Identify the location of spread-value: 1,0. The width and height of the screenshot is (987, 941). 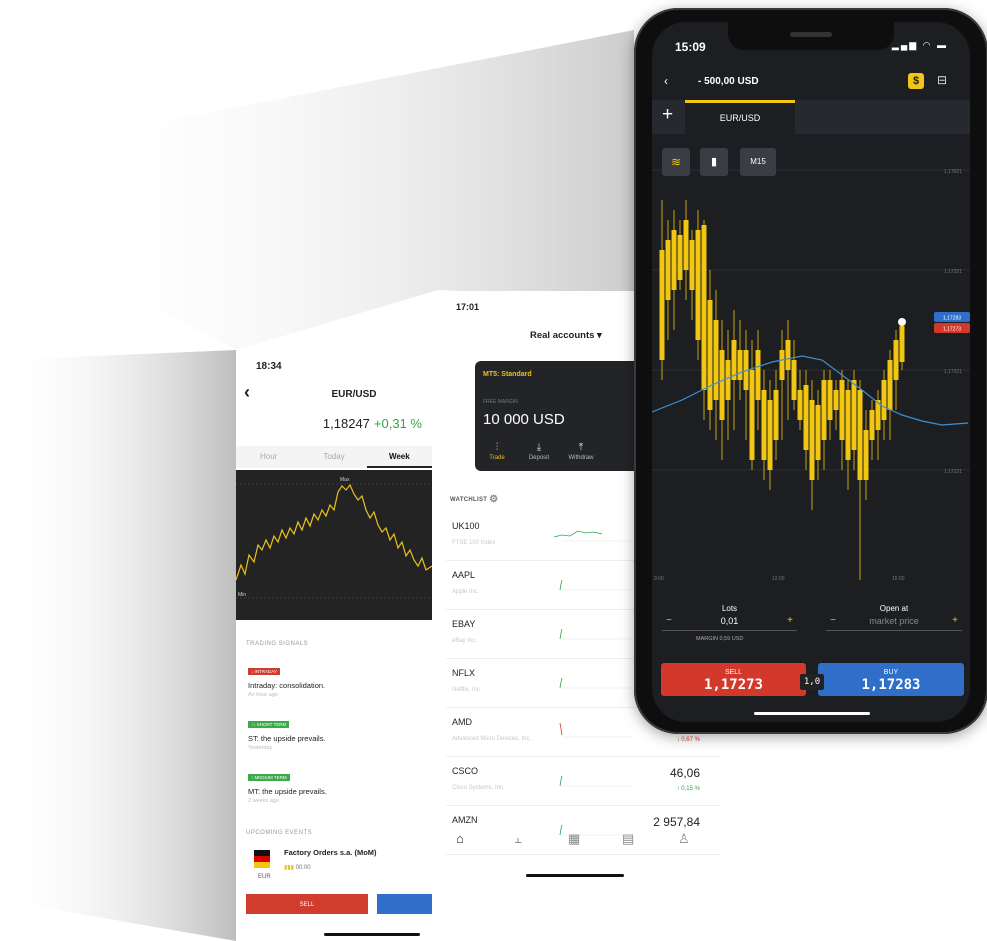
(812, 682).